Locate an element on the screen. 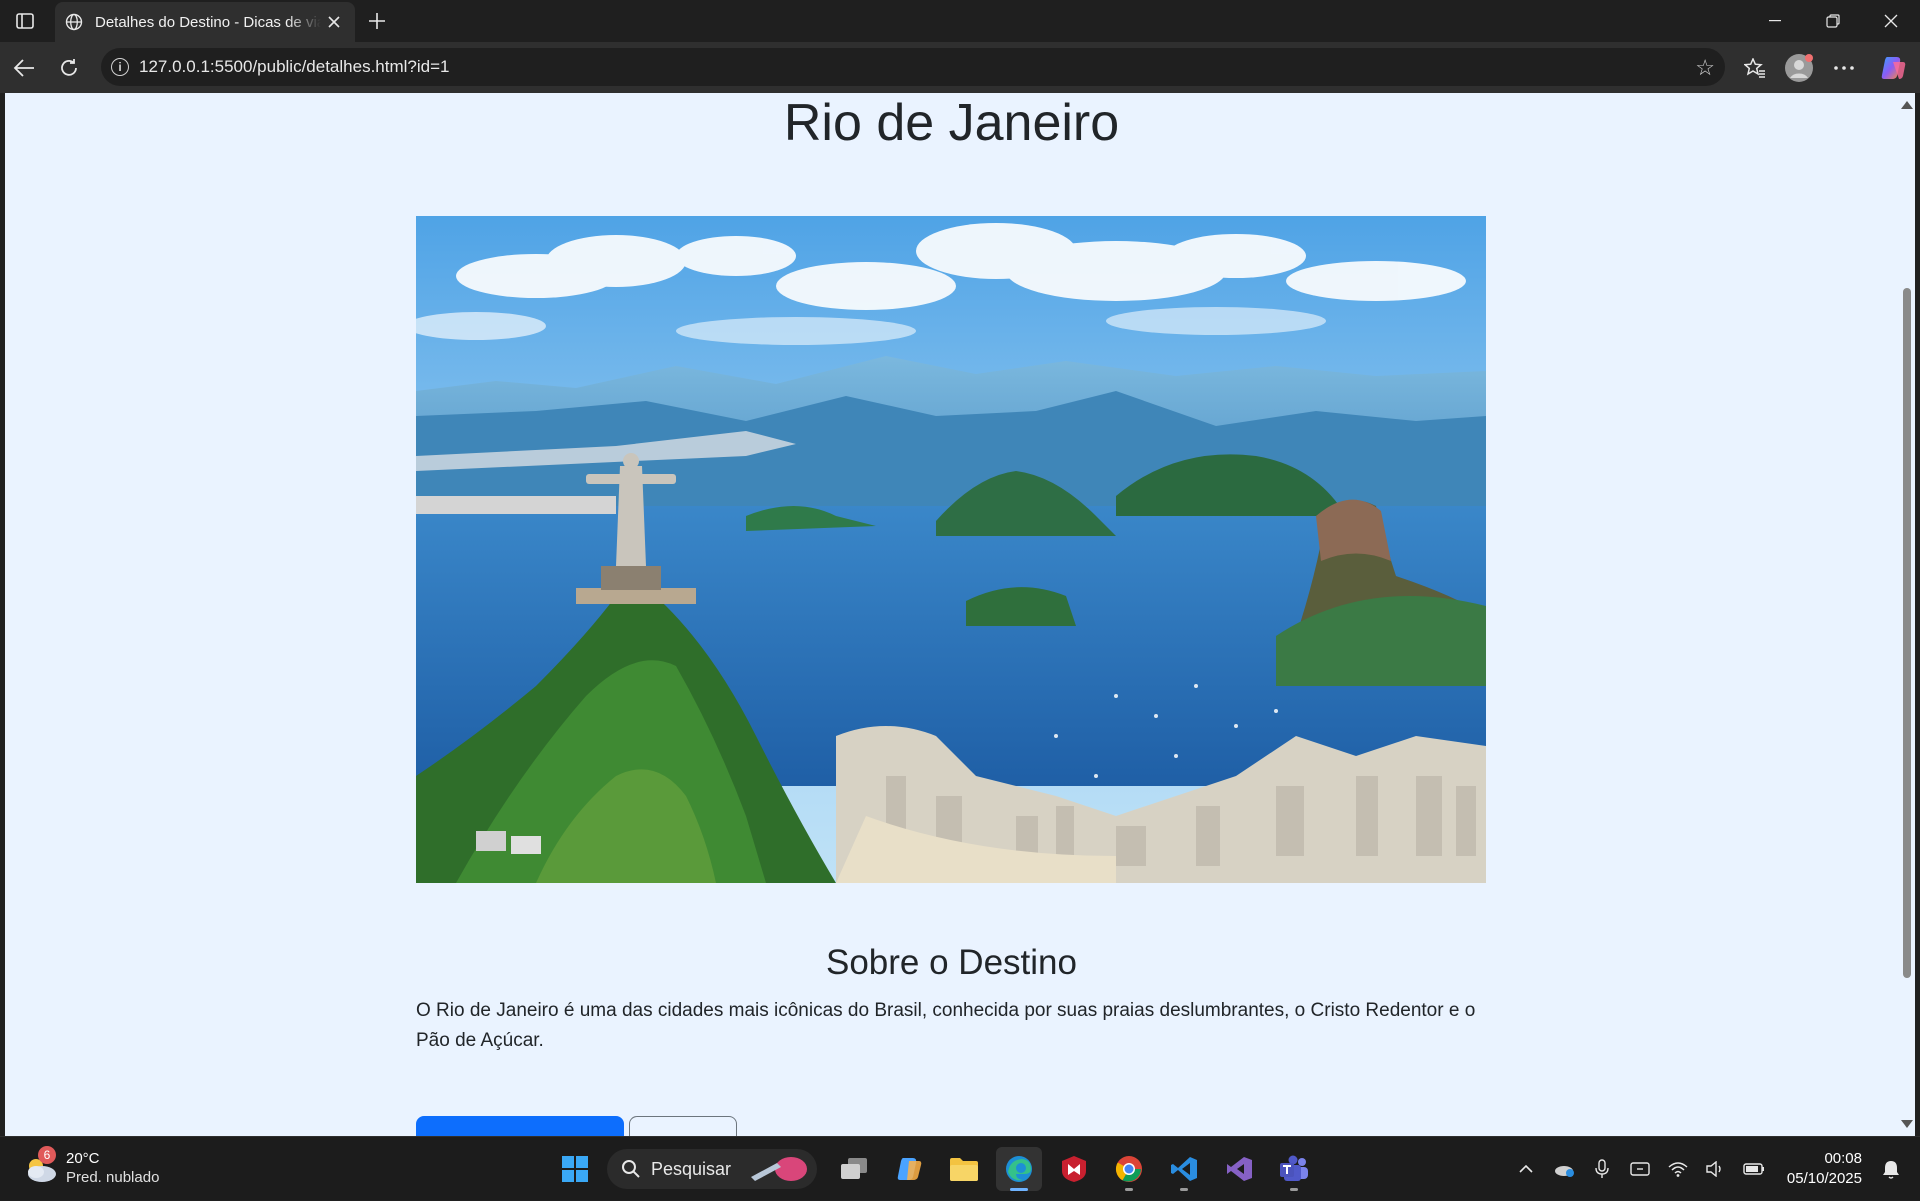  favorite-star-icon: ☆ is located at coordinates (1705, 68).